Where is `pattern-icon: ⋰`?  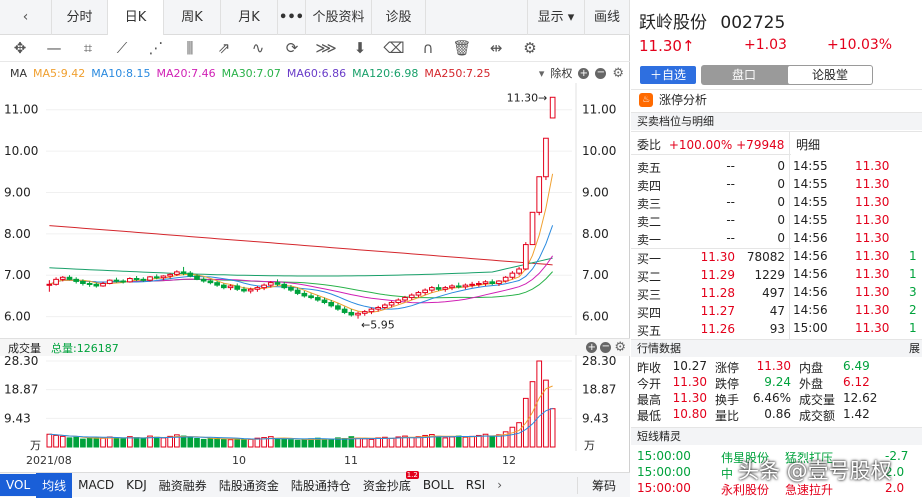
pattern-icon: ⋰ is located at coordinates (156, 48).